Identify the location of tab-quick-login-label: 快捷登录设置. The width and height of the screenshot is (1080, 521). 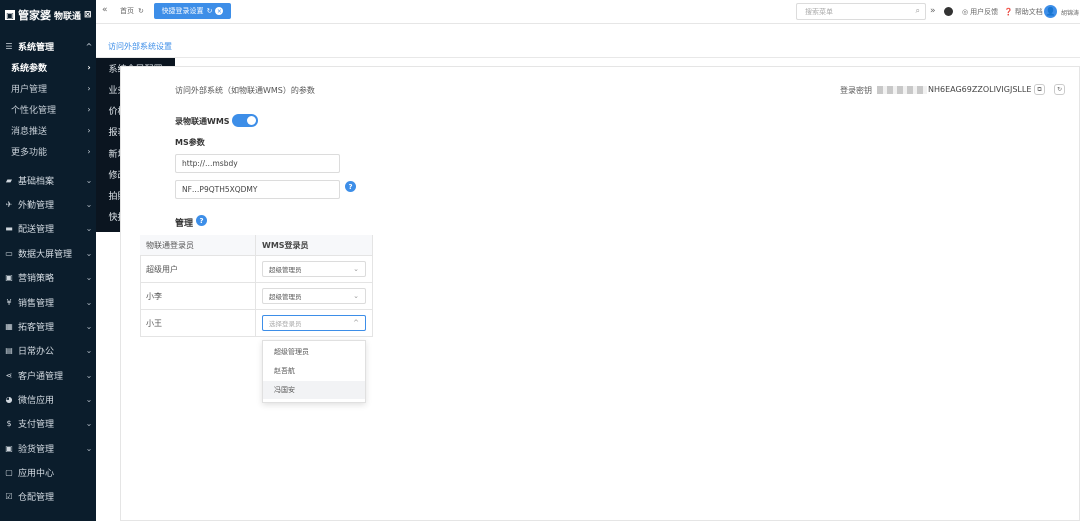
(182, 11).